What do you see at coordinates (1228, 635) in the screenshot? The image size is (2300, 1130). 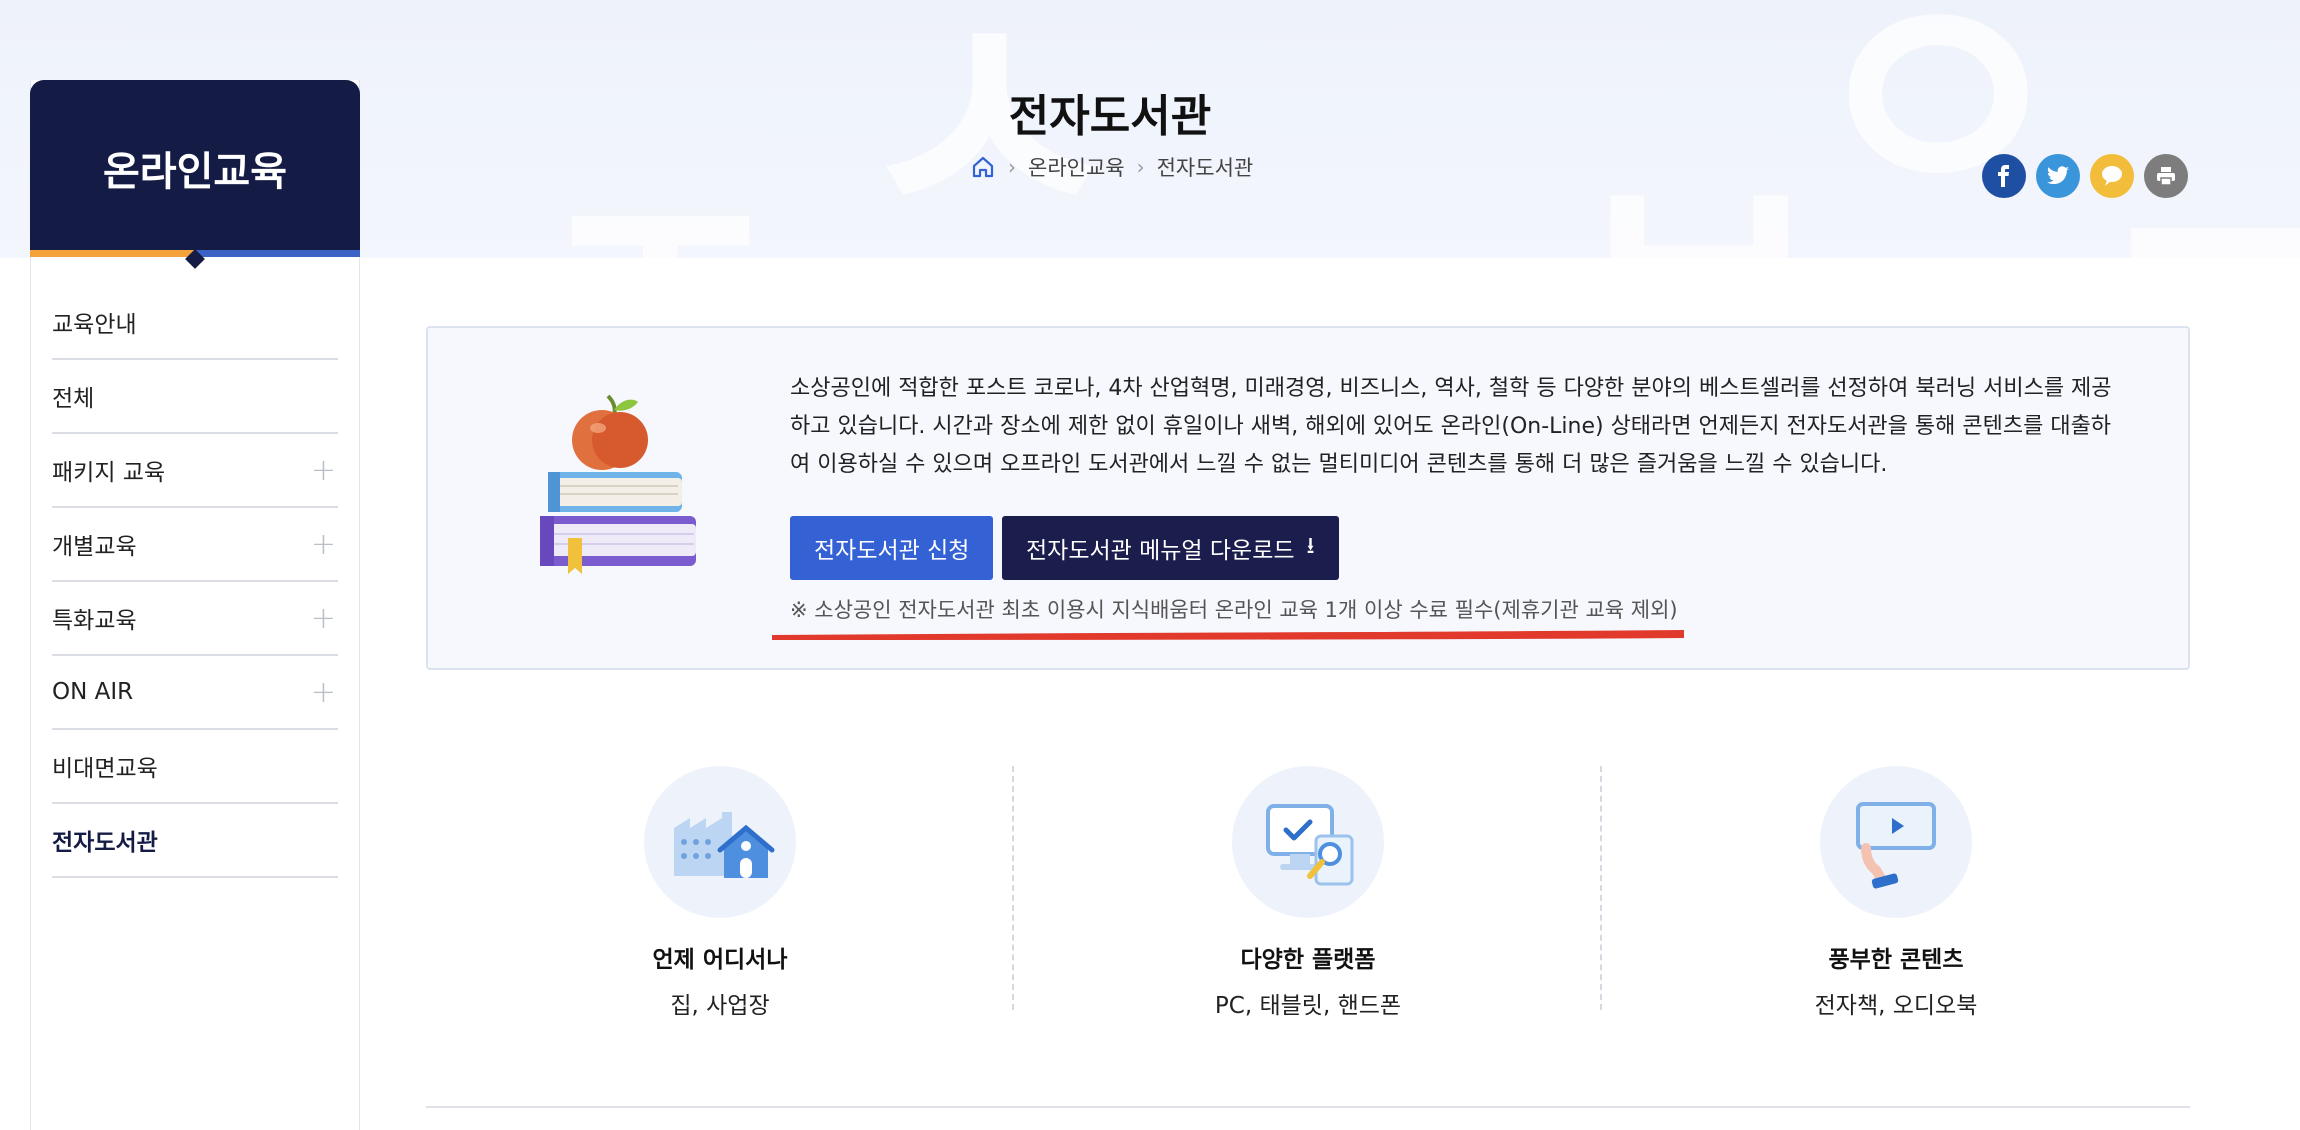 I see `red-highlight-underline` at bounding box center [1228, 635].